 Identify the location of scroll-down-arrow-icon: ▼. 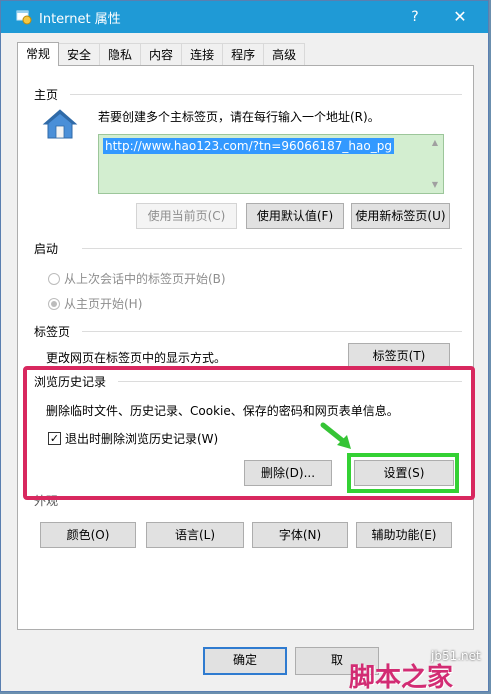
(435, 185).